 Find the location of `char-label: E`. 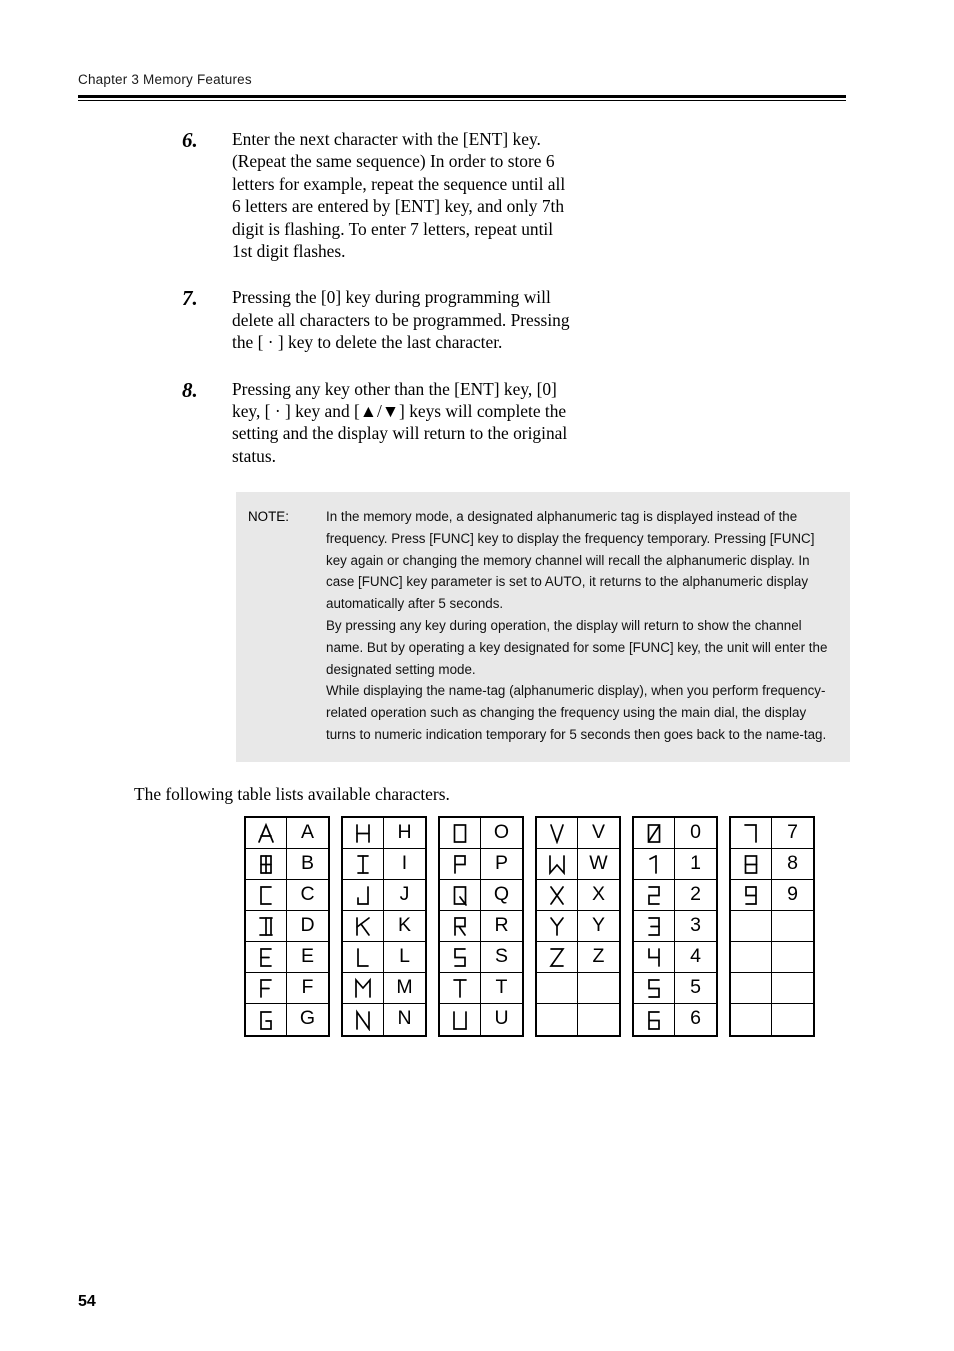

char-label: E is located at coordinates (307, 955).